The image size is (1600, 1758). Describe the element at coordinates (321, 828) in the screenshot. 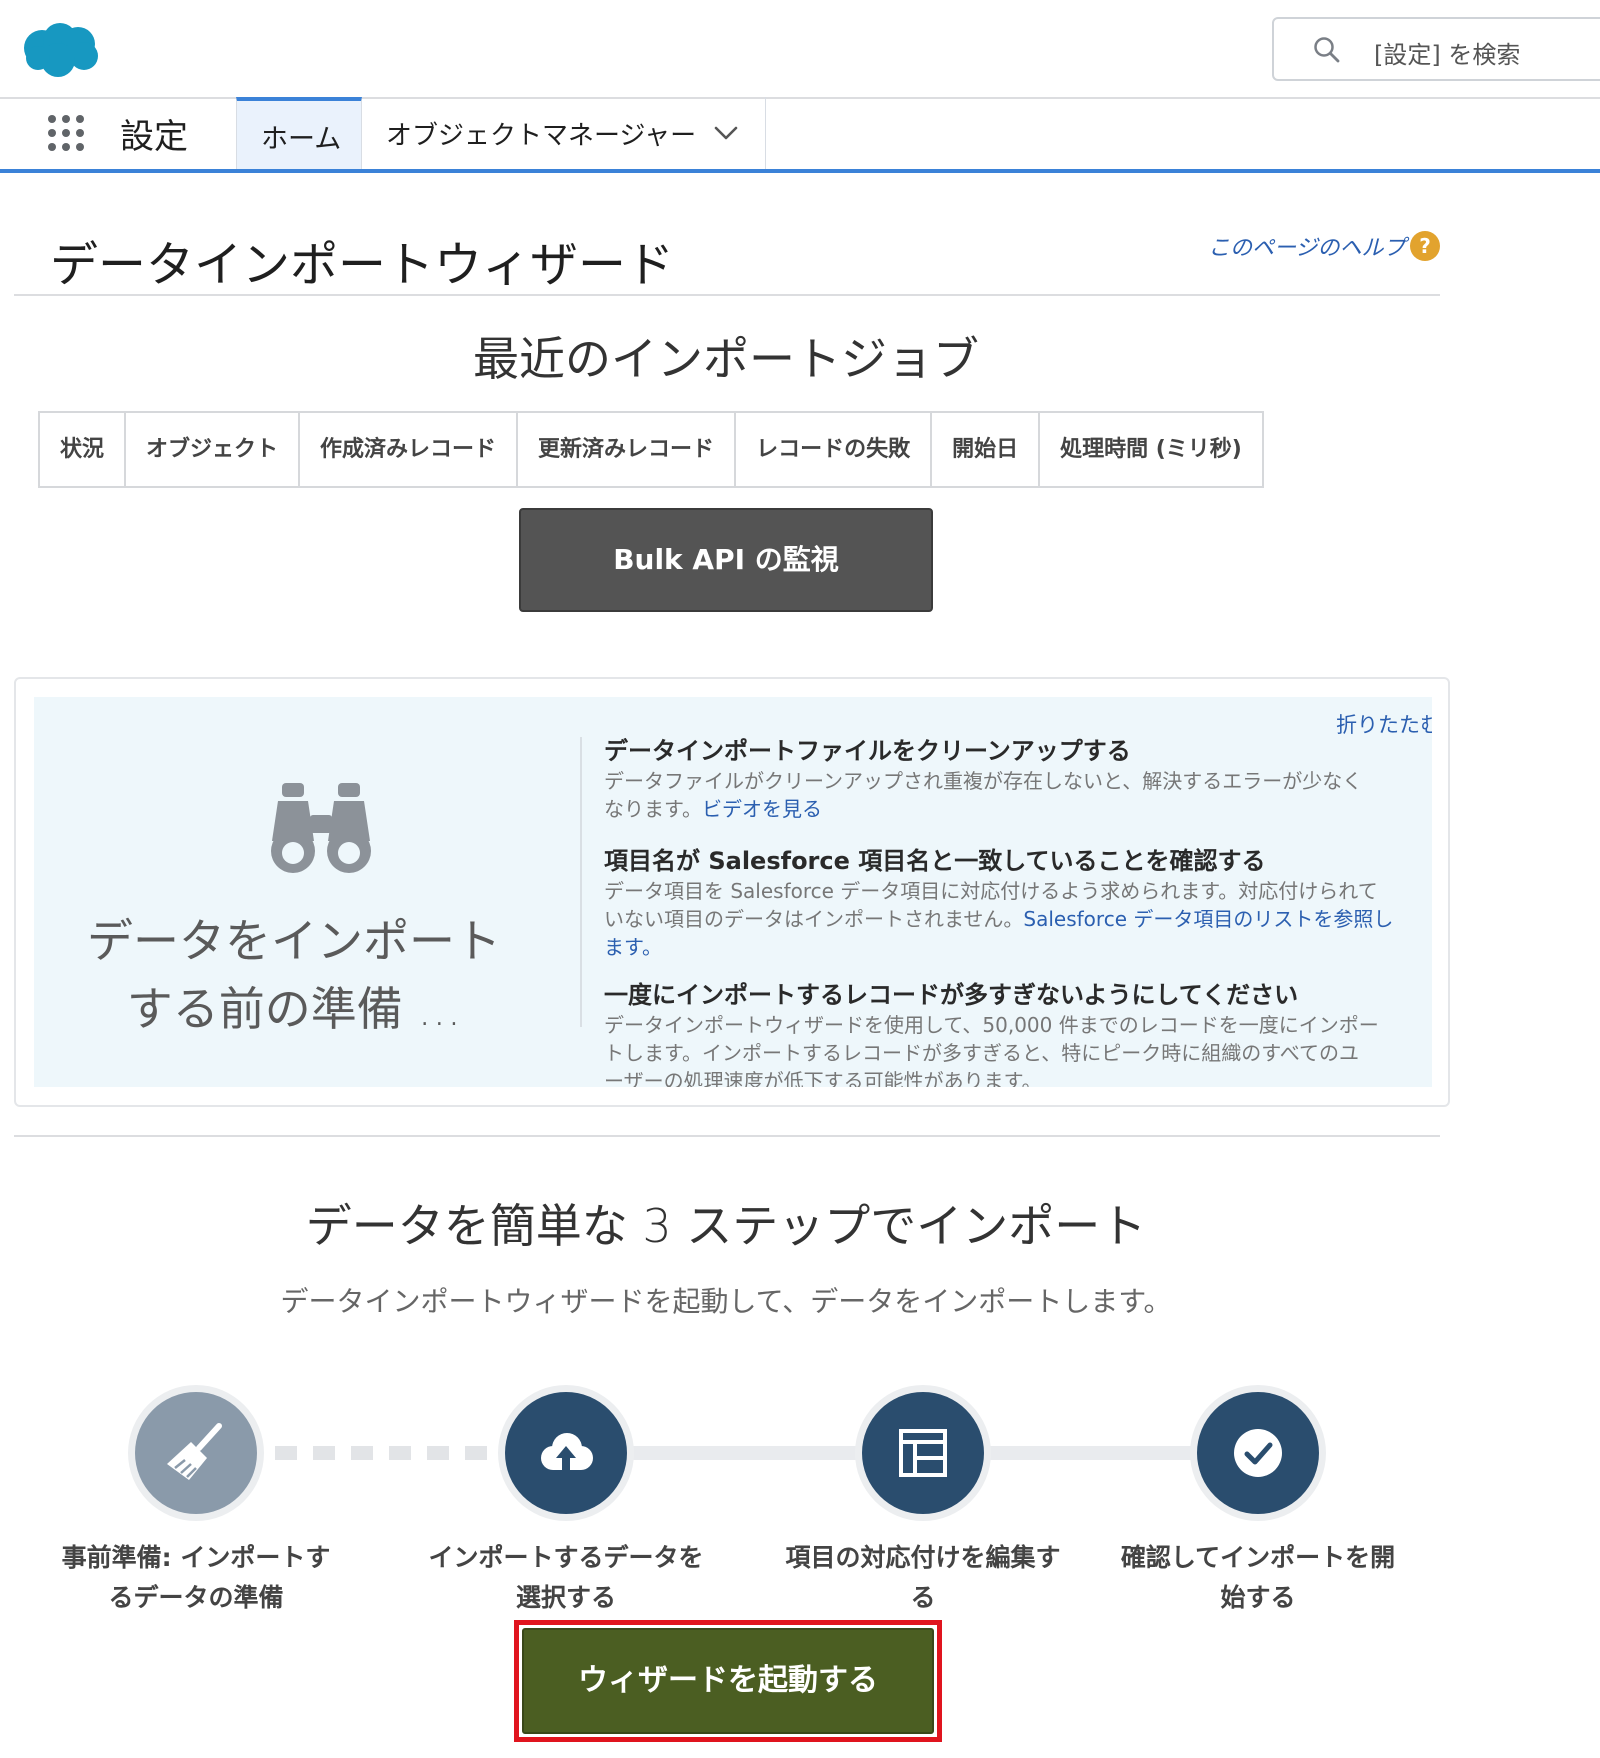

I see `binoculars-icon` at that location.